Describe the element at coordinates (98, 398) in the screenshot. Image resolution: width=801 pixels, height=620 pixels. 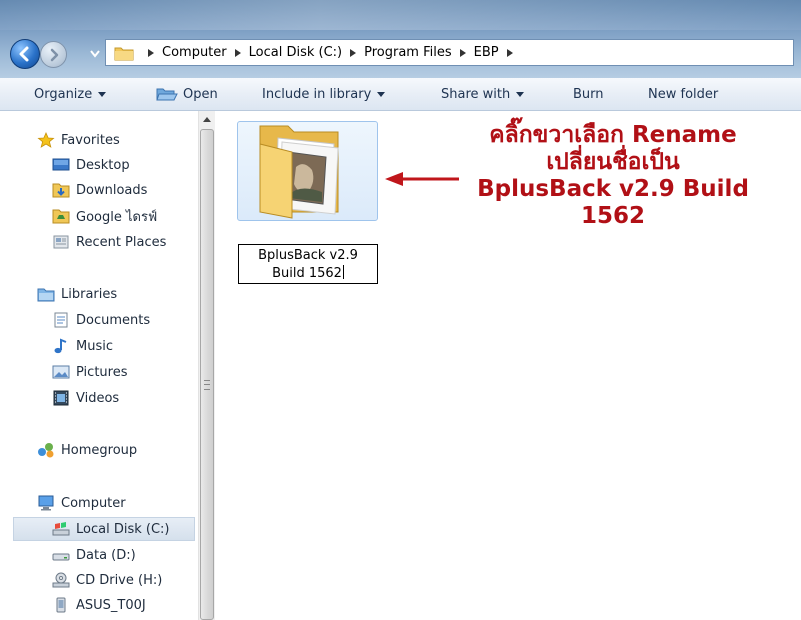
I see `sidebar-item-label: Videos` at that location.